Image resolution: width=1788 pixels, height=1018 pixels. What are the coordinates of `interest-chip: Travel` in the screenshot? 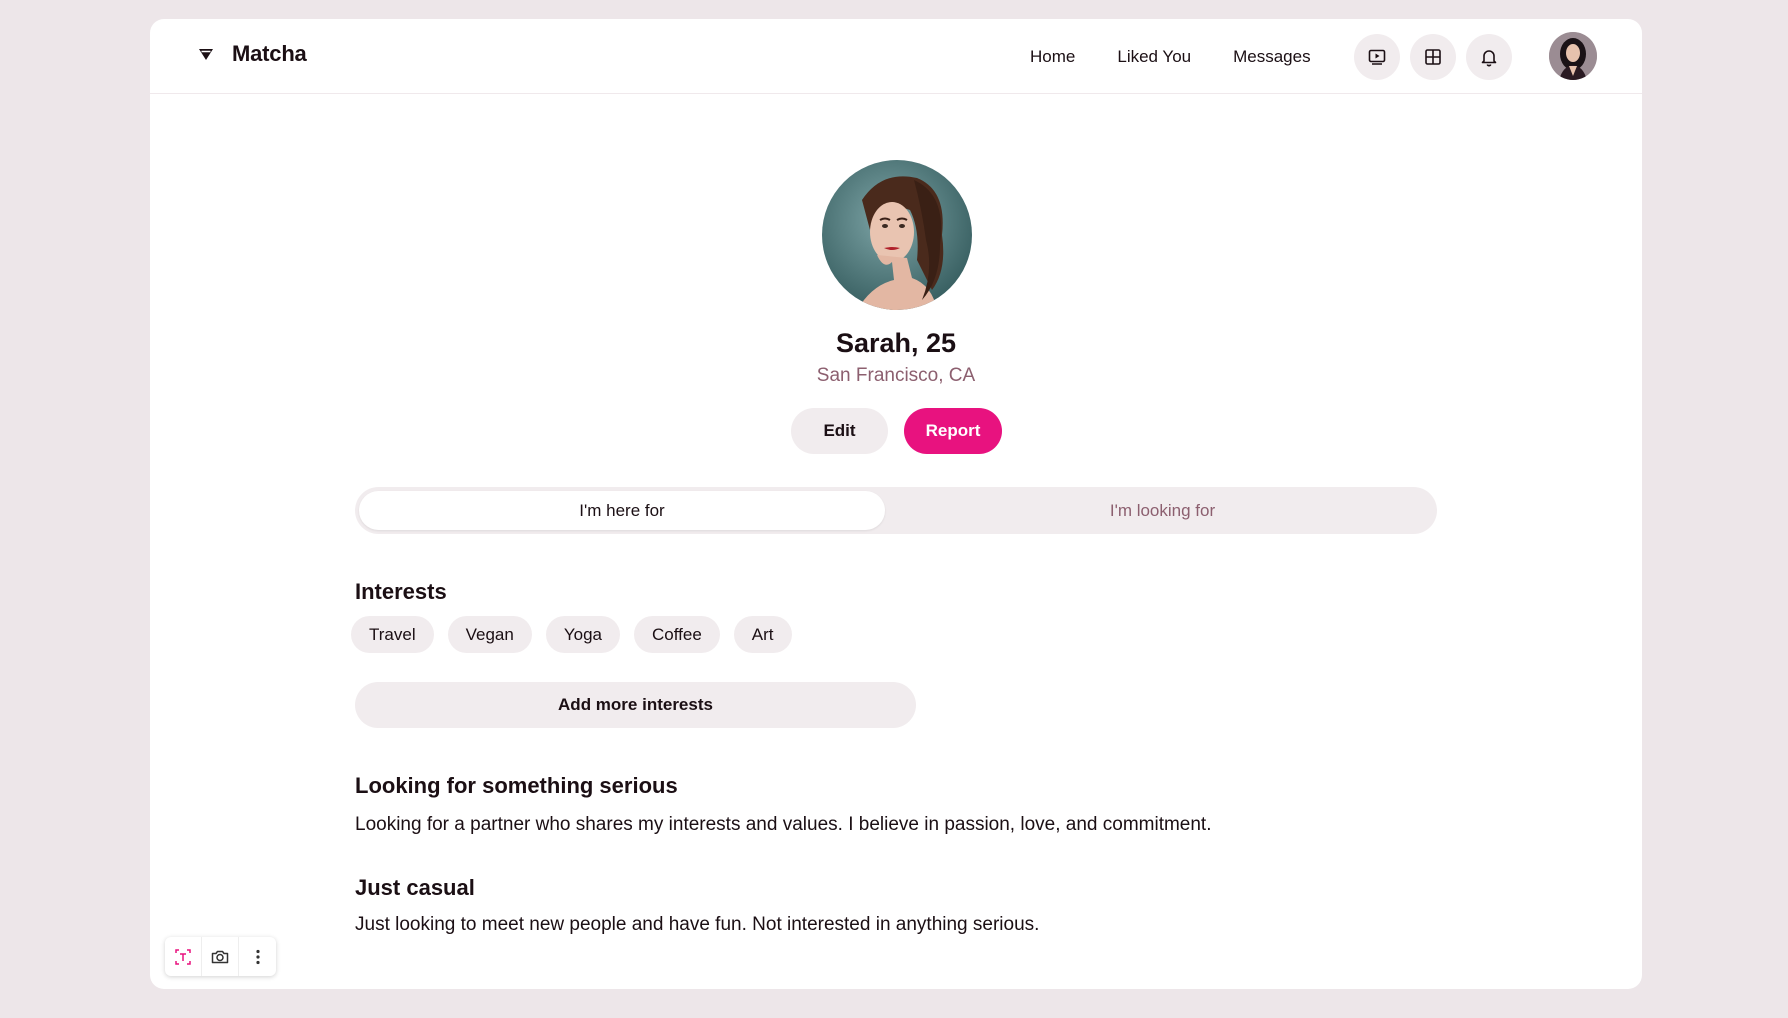 It's located at (392, 634).